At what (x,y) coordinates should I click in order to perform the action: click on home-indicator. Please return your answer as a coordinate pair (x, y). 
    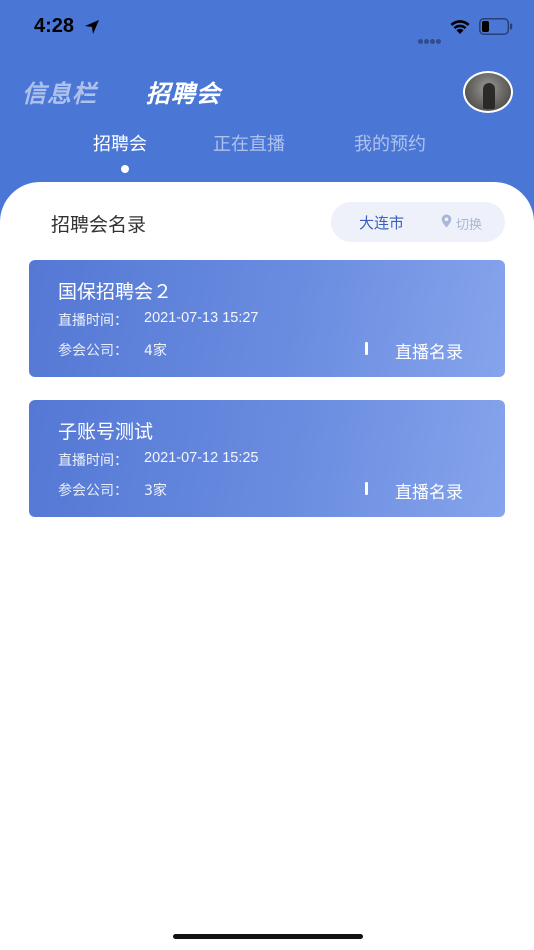
    Looking at the image, I should click on (268, 936).